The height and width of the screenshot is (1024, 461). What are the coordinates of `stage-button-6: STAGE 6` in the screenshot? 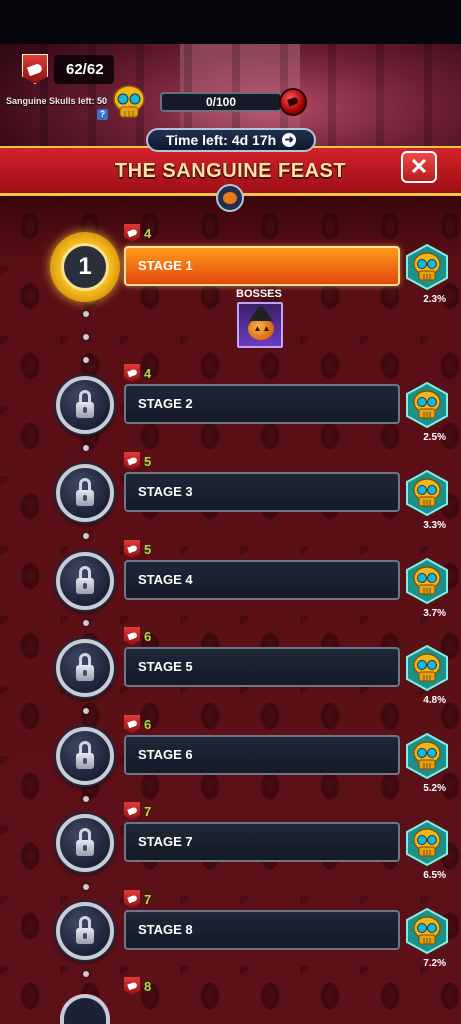 It's located at (262, 755).